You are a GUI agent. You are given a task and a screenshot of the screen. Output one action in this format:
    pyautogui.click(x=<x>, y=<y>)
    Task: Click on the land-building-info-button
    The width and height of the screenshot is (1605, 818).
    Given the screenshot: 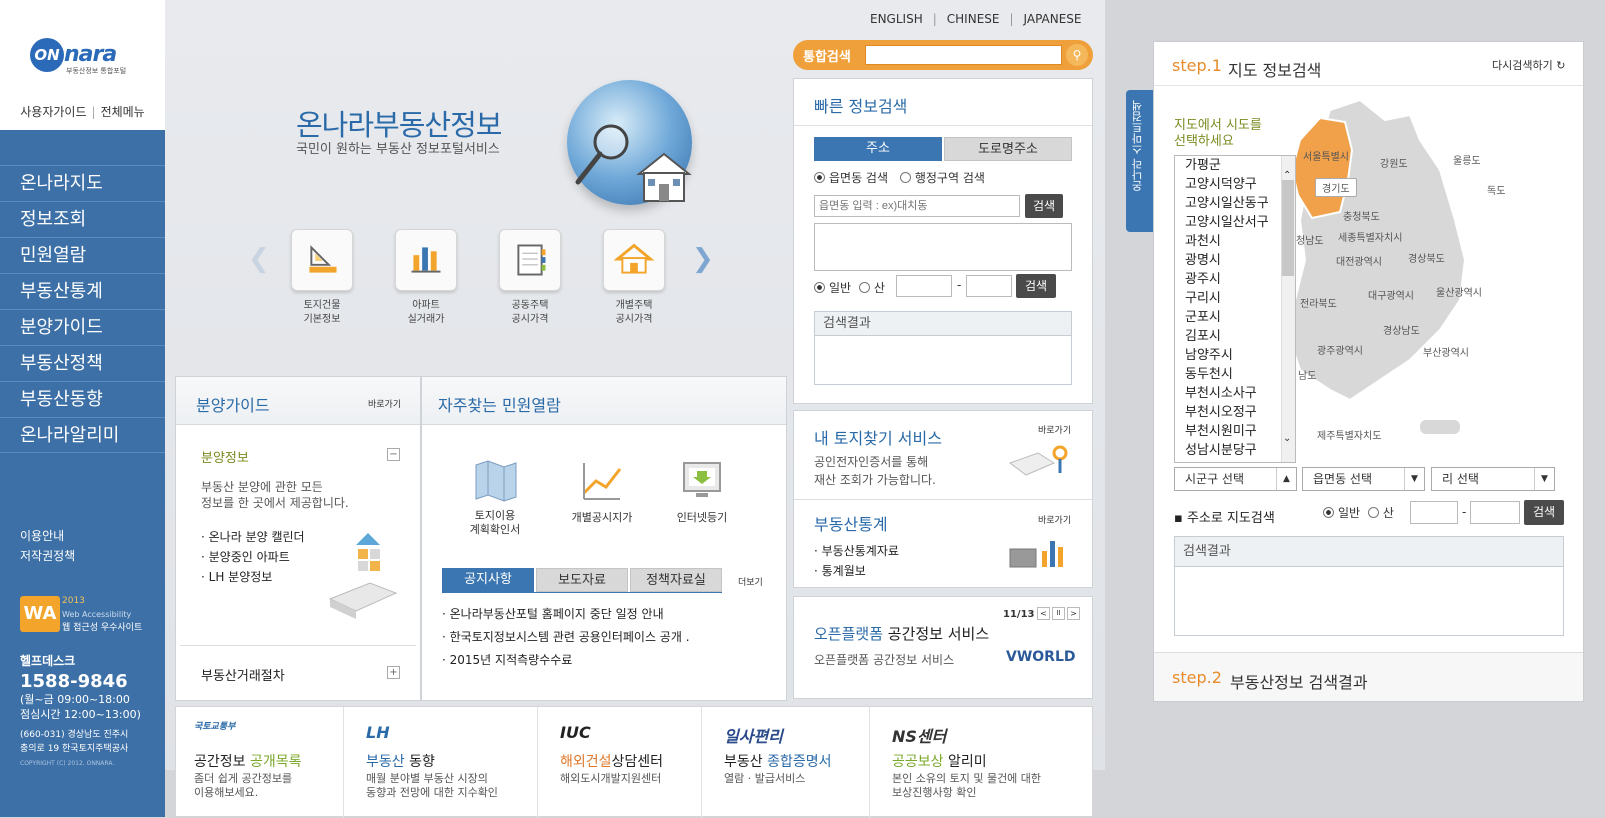 What is the action you would take?
    pyautogui.click(x=322, y=260)
    